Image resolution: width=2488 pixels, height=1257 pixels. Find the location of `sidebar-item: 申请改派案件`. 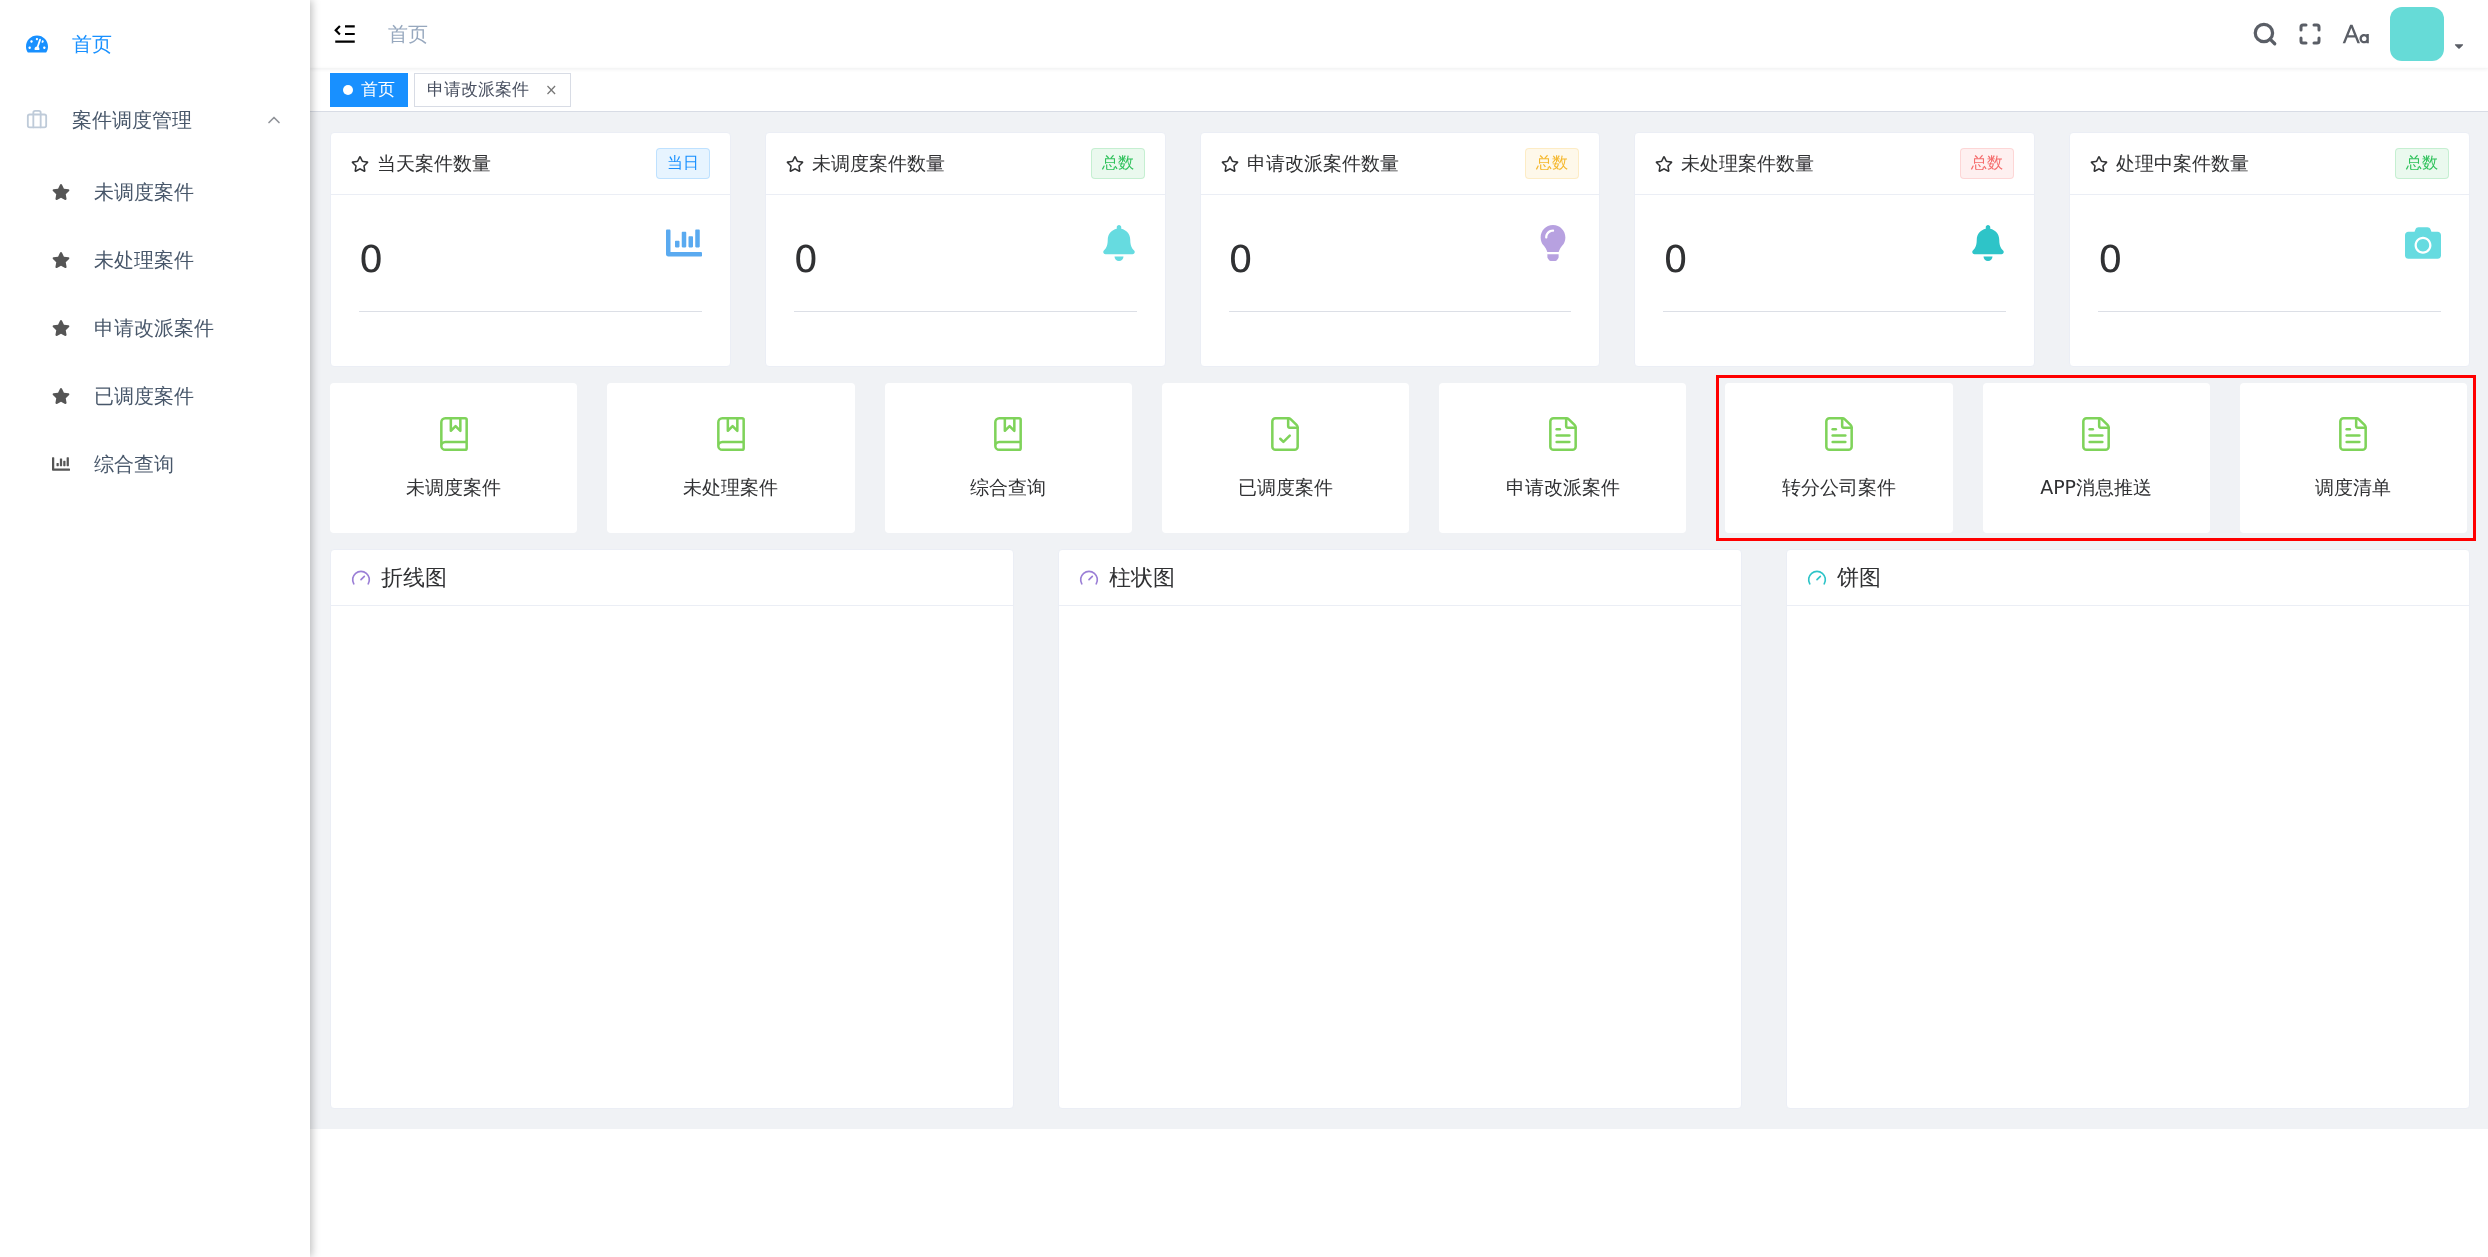

sidebar-item: 申请改派案件 is located at coordinates (155, 328).